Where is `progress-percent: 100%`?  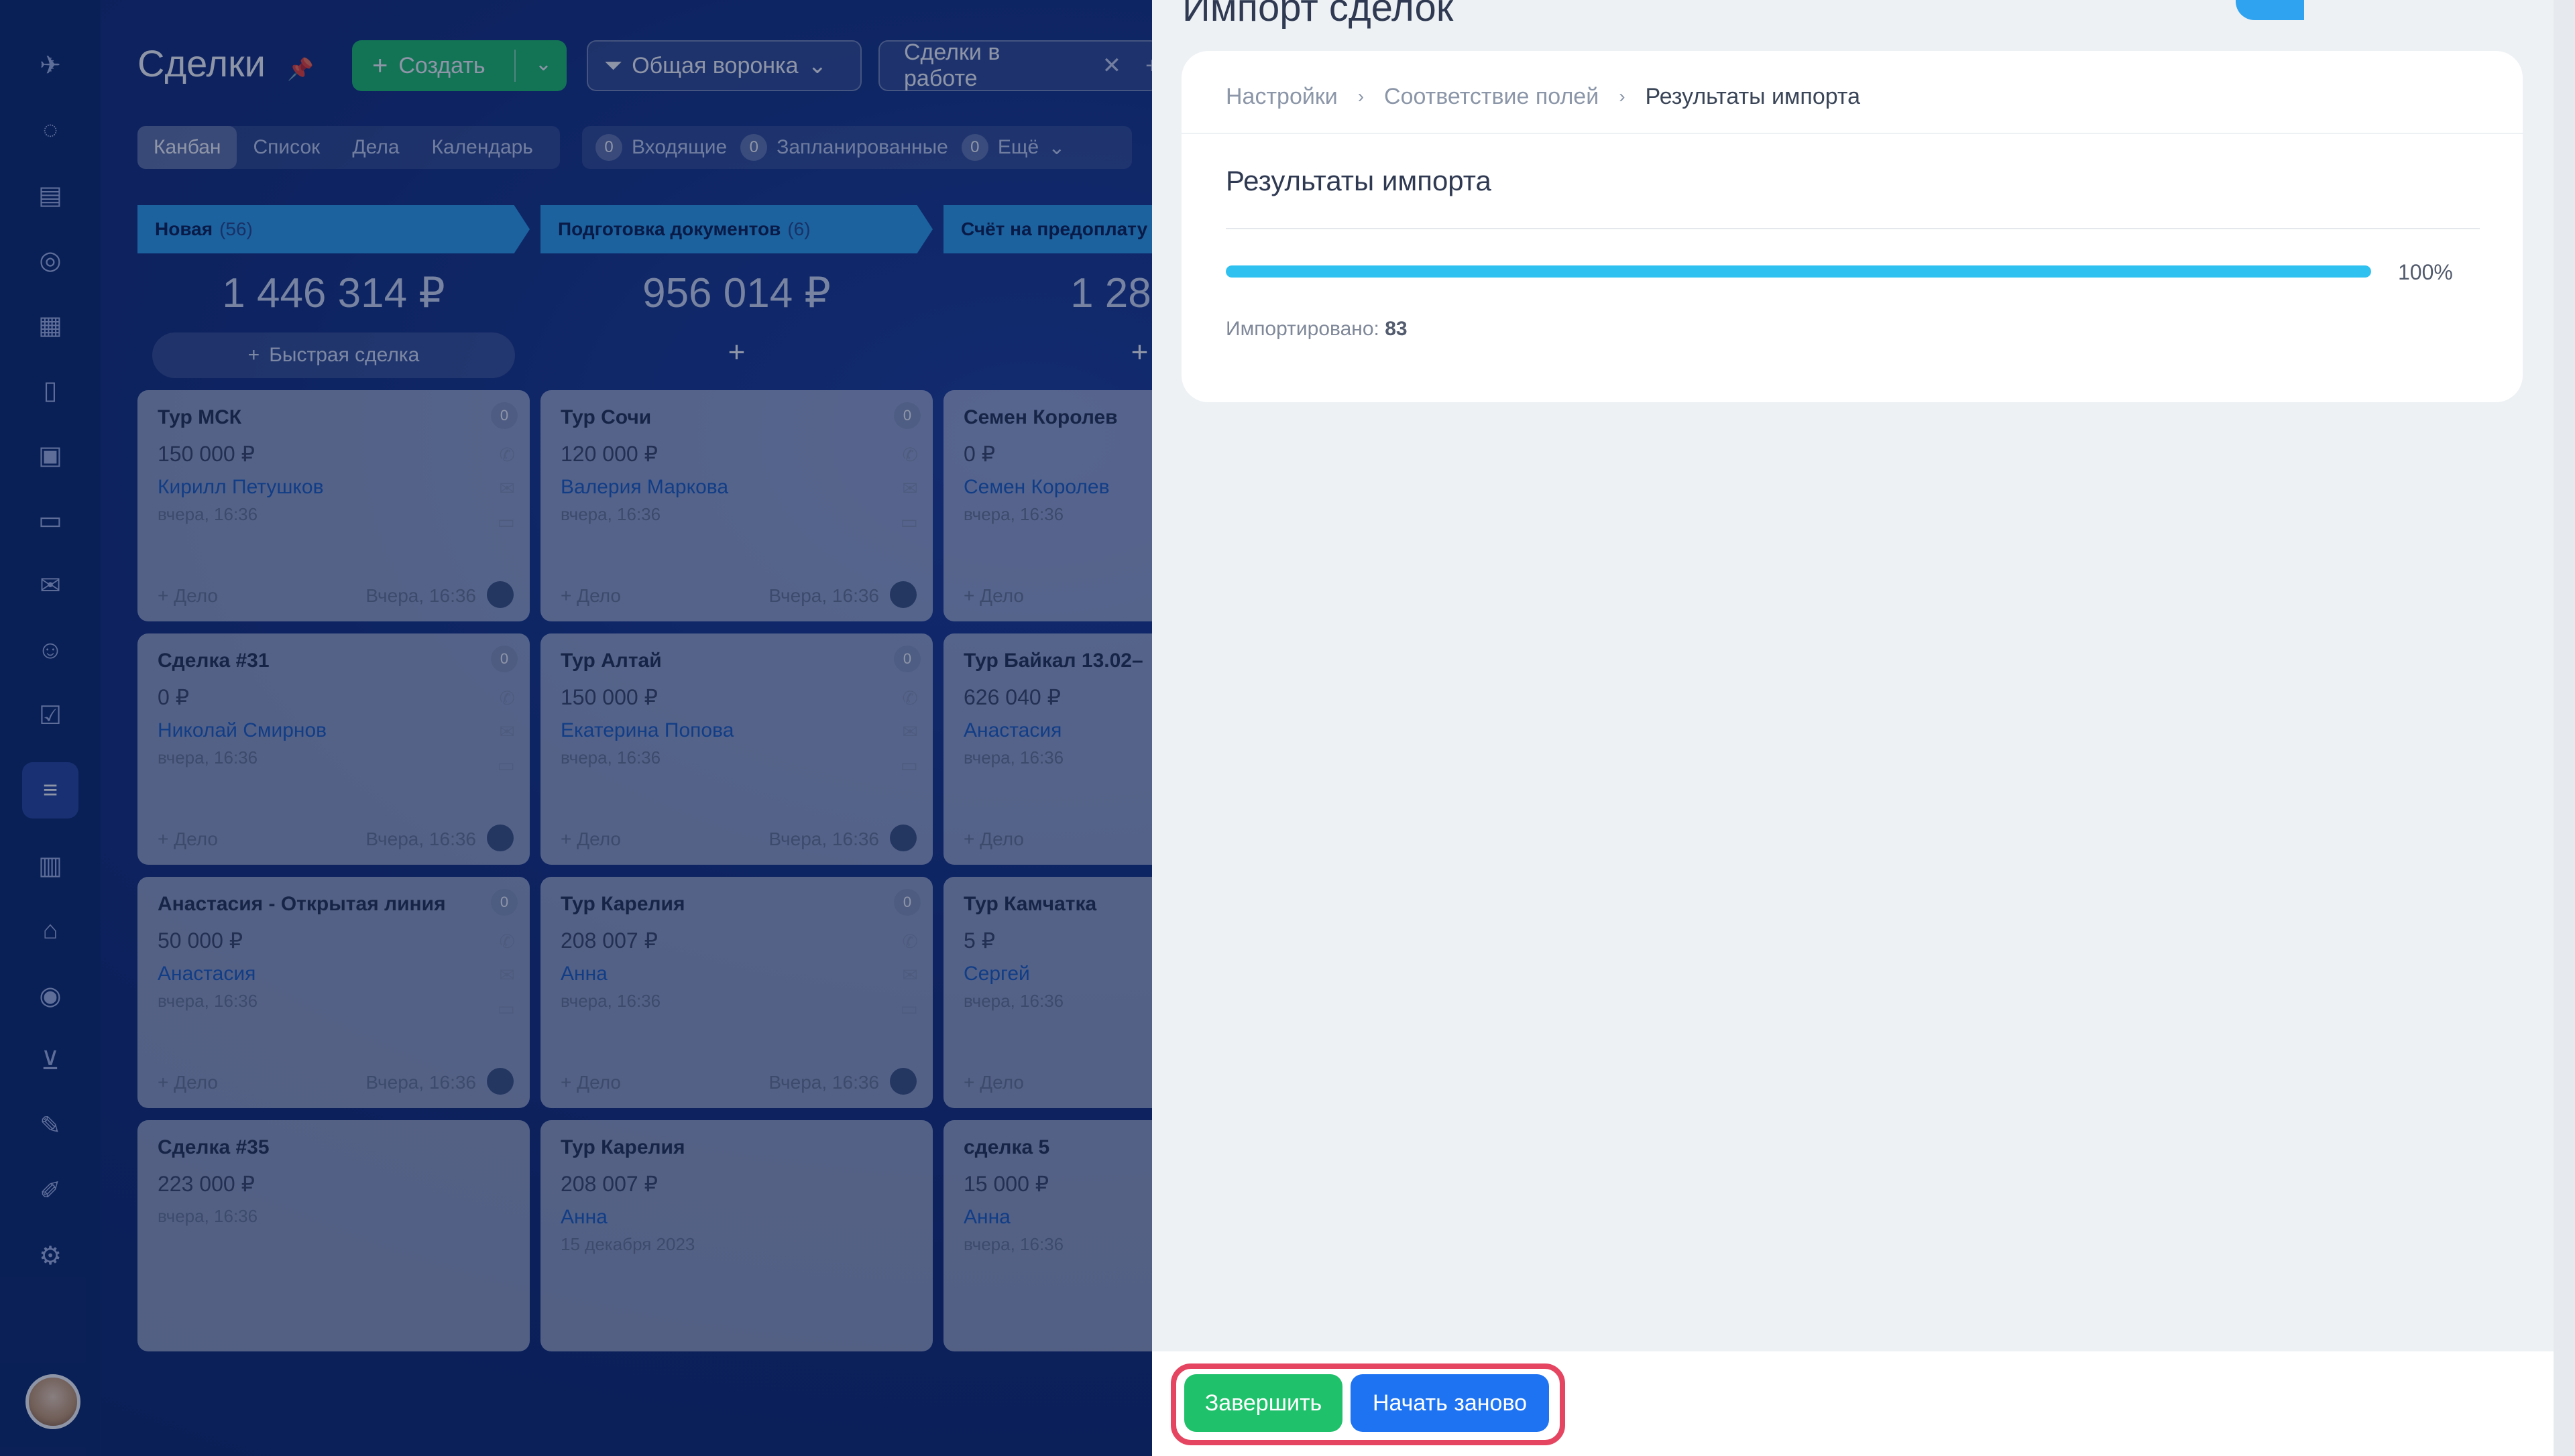 progress-percent: 100% is located at coordinates (2425, 272).